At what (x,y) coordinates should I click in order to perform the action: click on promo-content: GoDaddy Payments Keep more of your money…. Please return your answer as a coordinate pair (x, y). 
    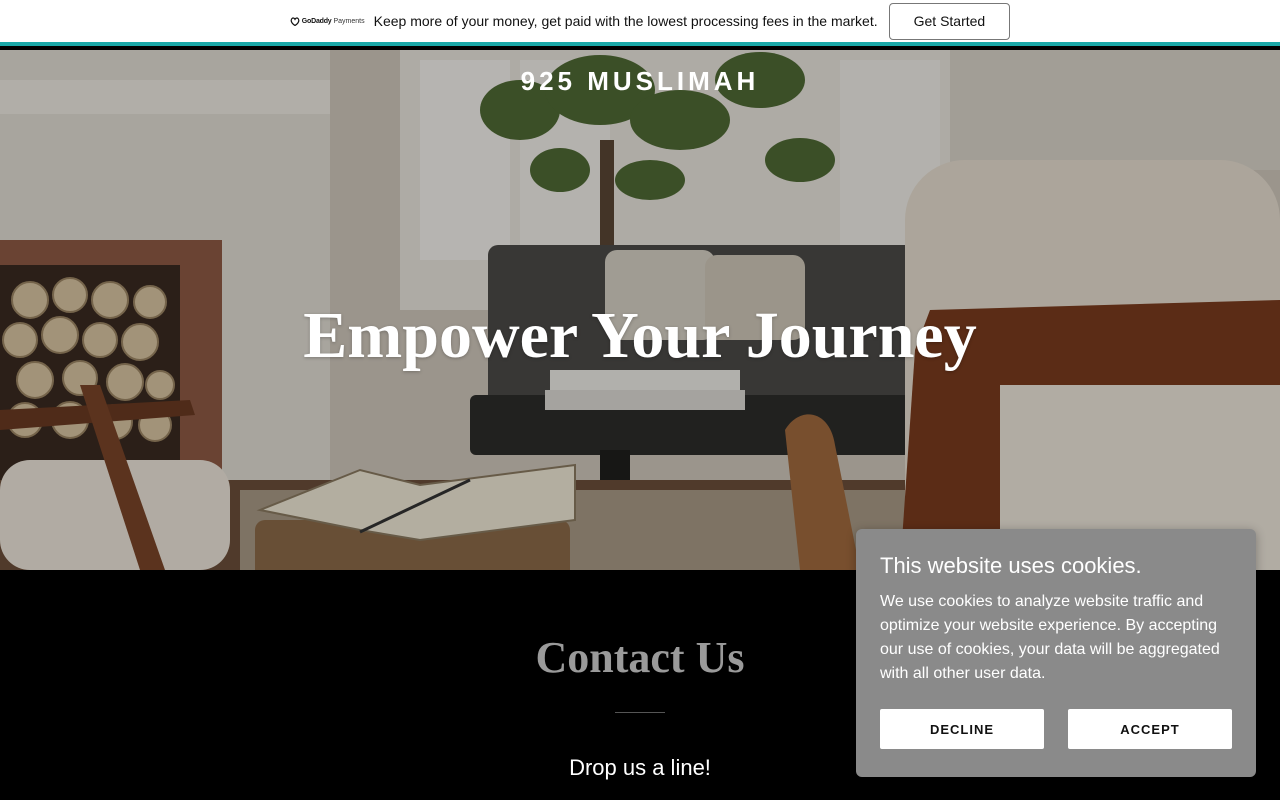
    Looking at the image, I should click on (650, 21).